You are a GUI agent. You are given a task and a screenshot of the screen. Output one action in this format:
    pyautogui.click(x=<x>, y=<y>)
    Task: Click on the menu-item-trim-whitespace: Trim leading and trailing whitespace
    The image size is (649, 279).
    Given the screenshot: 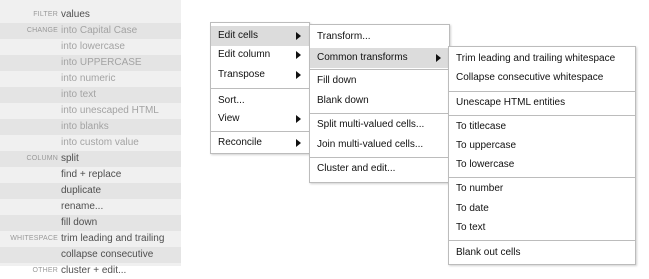 What is the action you would take?
    pyautogui.click(x=542, y=59)
    